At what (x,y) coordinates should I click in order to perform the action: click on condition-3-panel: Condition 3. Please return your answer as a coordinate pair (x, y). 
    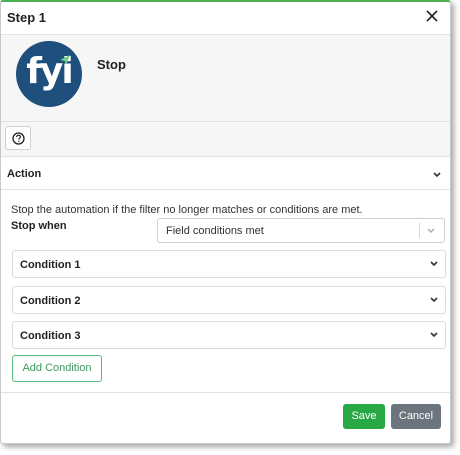
    Looking at the image, I should click on (229, 335).